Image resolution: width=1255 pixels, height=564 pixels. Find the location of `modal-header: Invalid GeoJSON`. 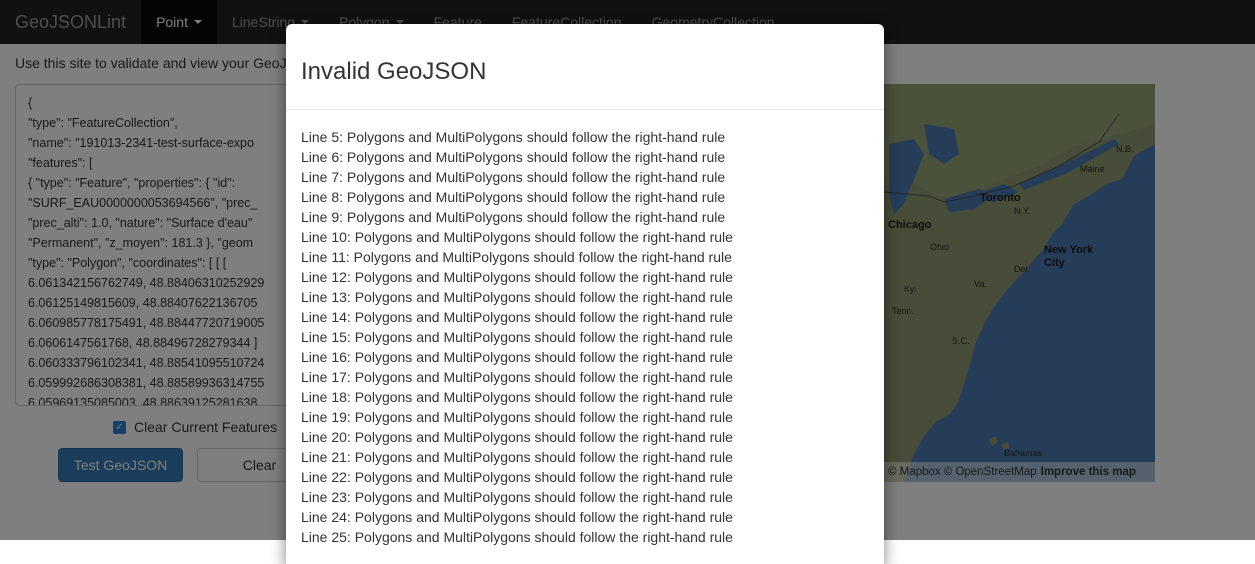

modal-header: Invalid GeoJSON is located at coordinates (585, 67).